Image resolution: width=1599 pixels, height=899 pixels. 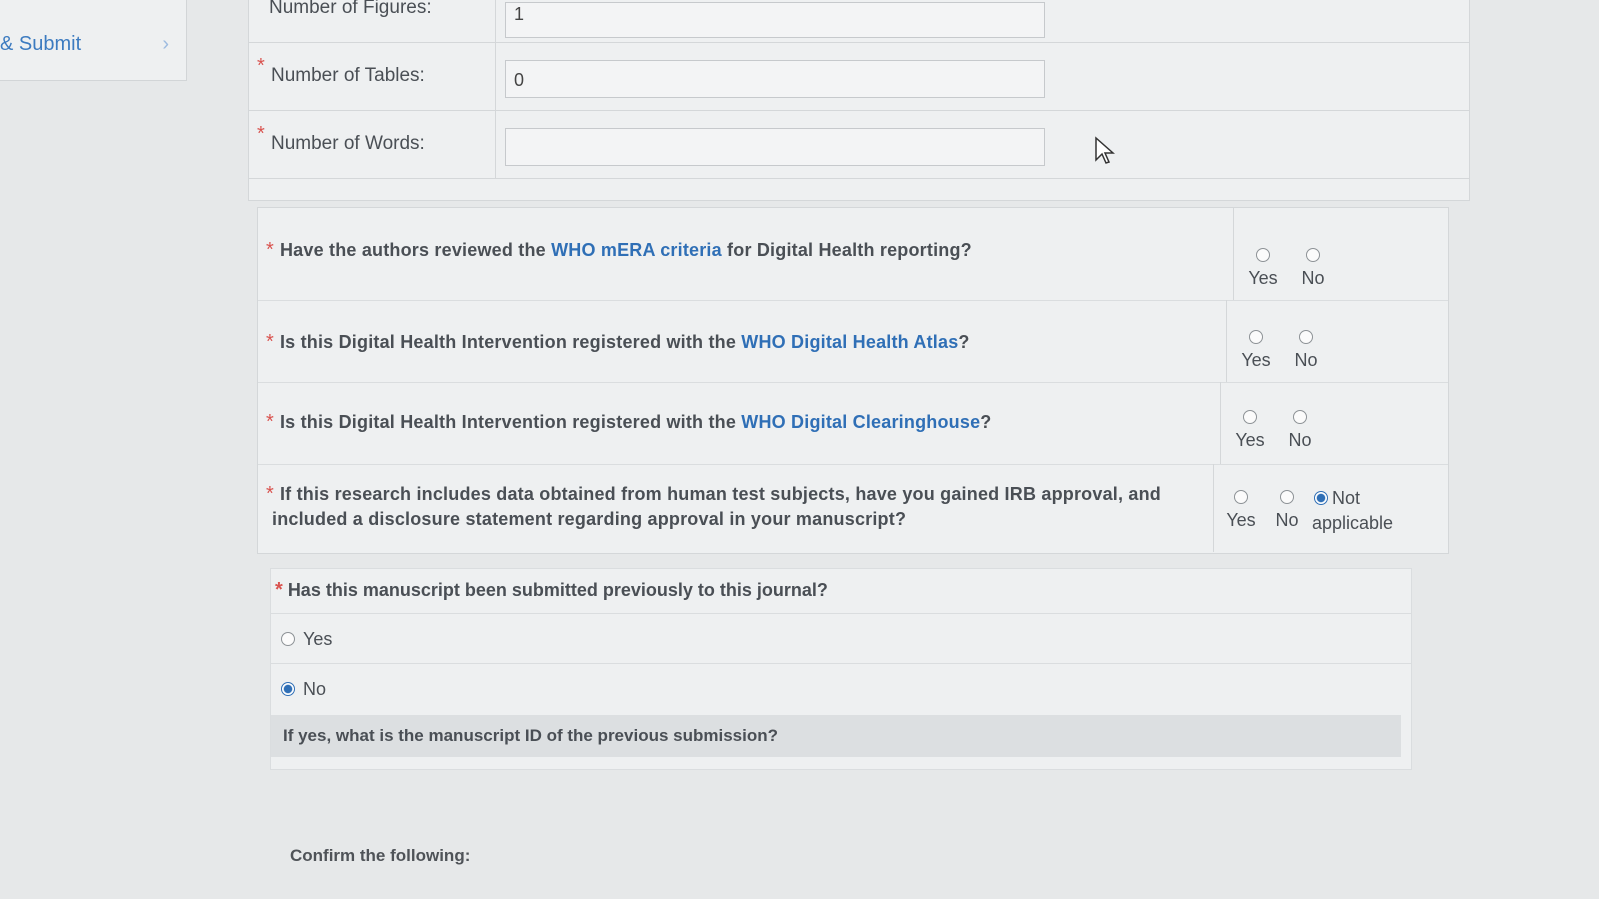 I want to click on who-digital-clearinghouse-link: WHO Digital Clearinghouse, so click(x=860, y=422).